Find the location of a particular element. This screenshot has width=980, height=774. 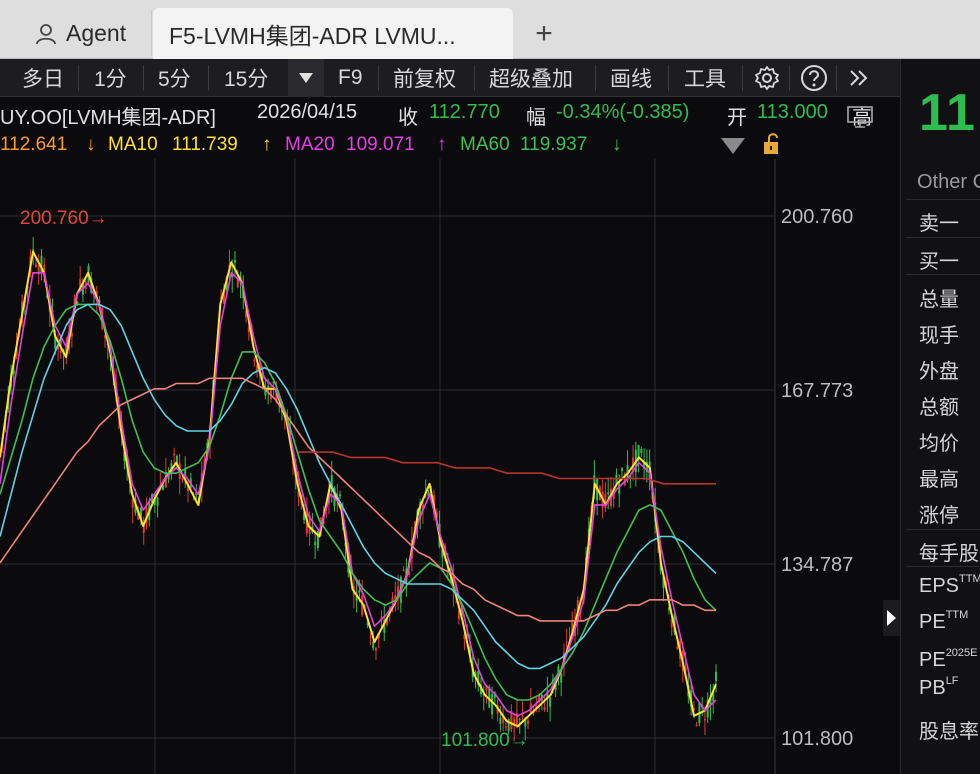

pe-forward-label: PE2025E is located at coordinates (948, 659).